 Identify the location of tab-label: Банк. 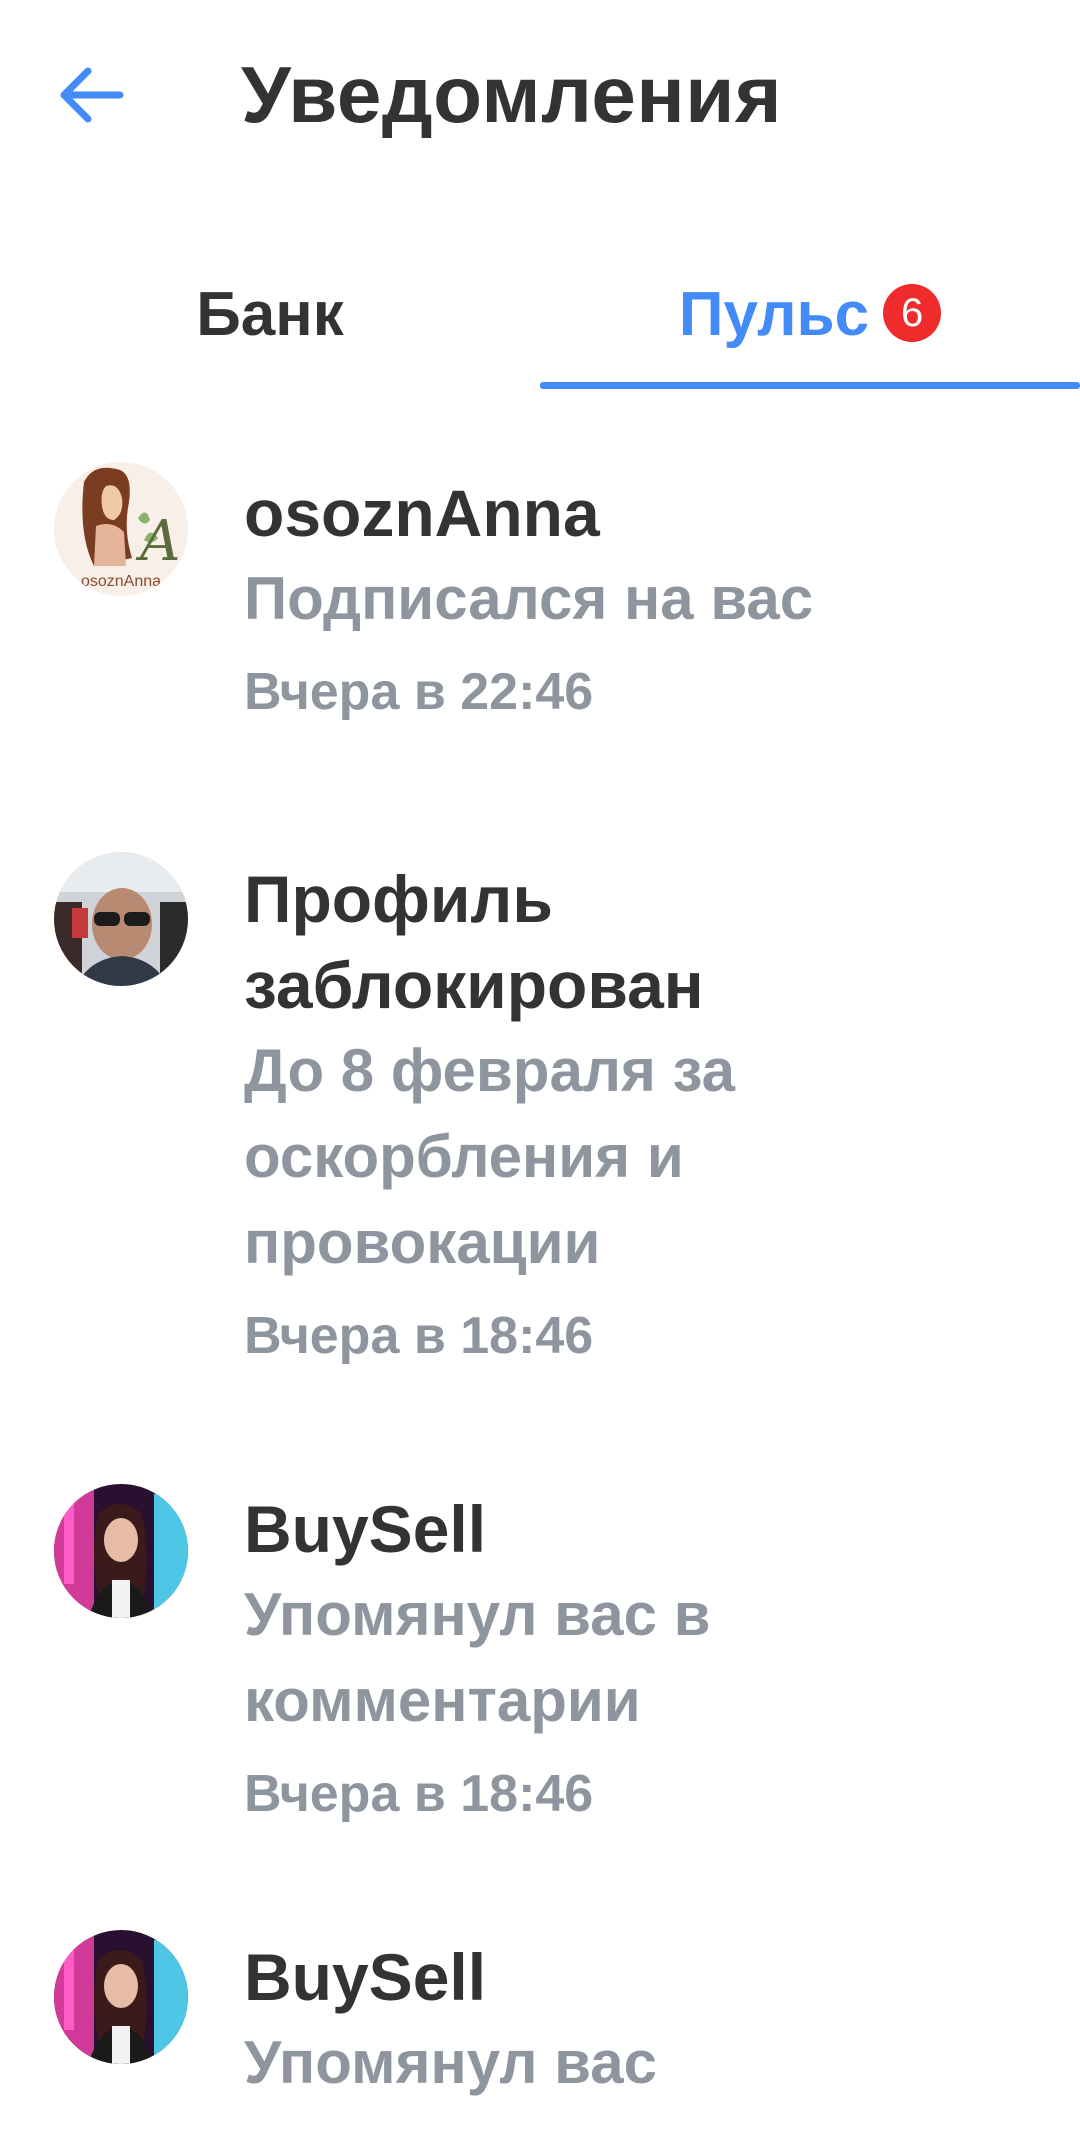
(270, 314).